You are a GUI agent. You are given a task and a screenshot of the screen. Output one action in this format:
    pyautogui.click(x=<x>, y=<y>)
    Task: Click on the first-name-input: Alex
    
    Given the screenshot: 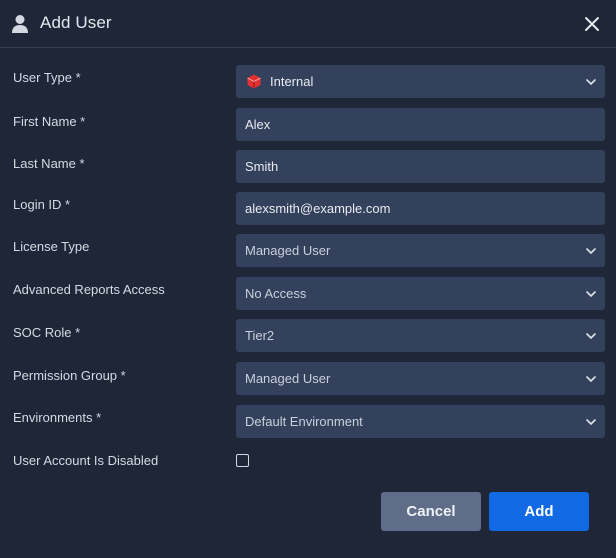 What is the action you would take?
    pyautogui.click(x=420, y=124)
    